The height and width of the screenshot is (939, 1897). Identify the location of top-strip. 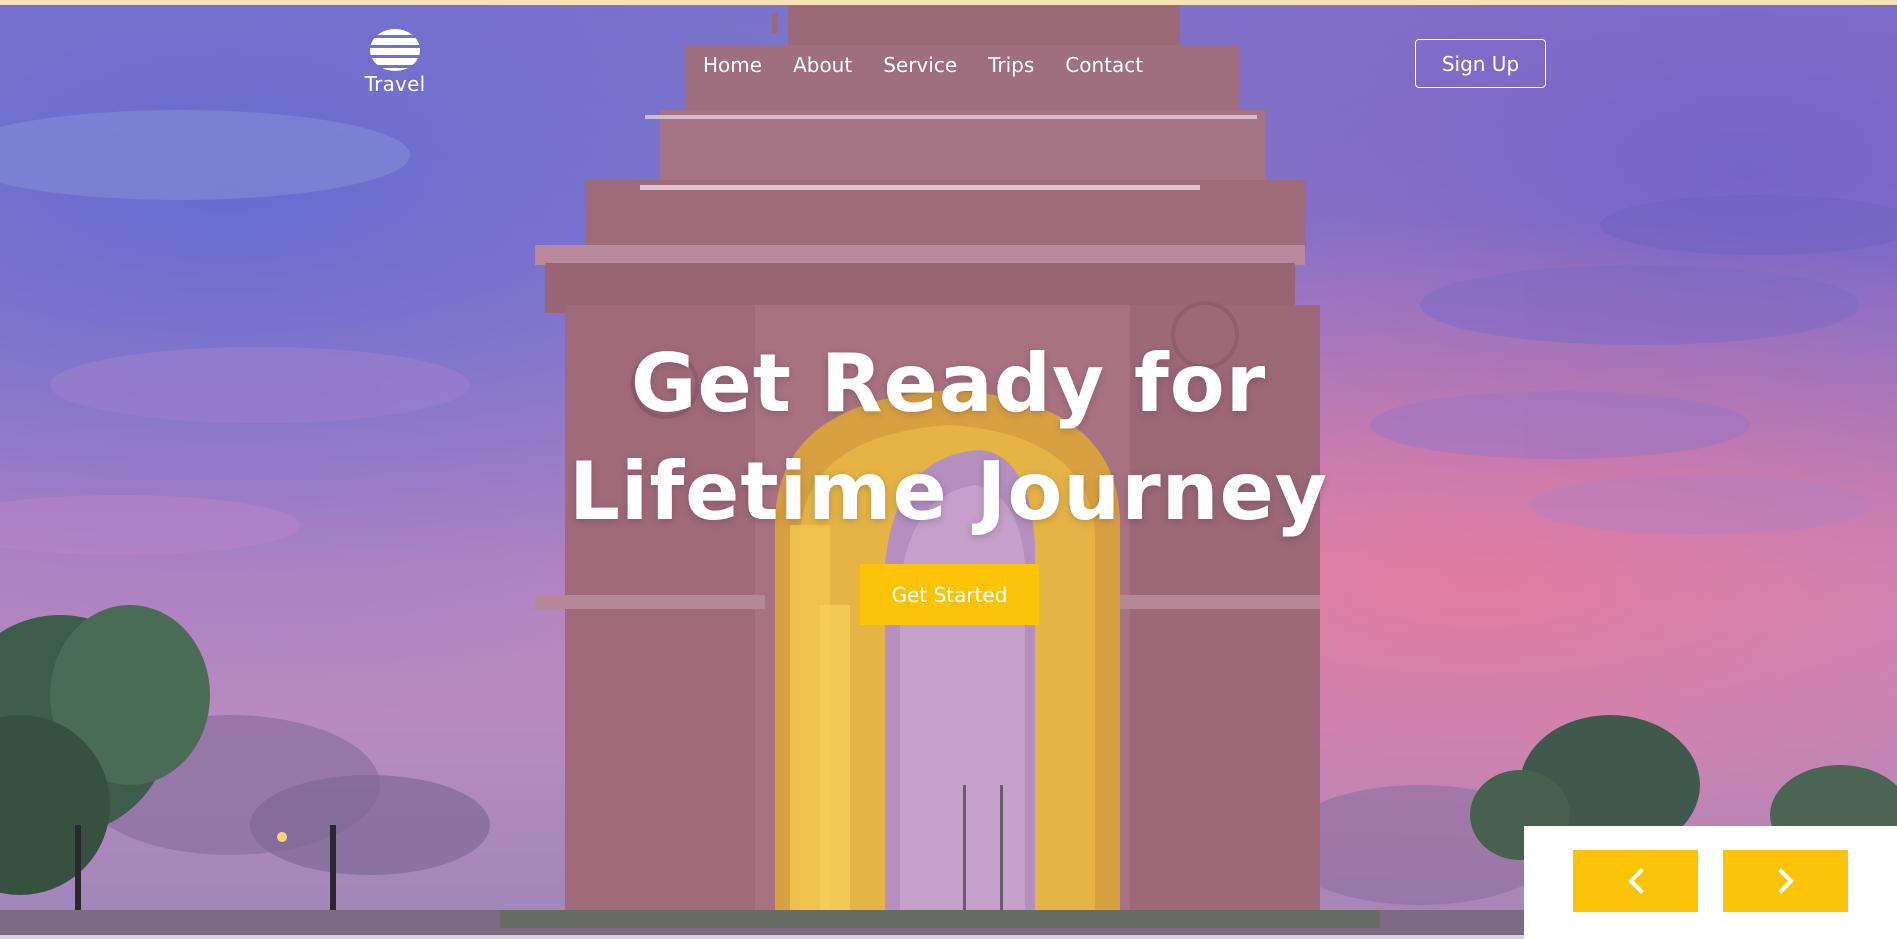
(948, 2).